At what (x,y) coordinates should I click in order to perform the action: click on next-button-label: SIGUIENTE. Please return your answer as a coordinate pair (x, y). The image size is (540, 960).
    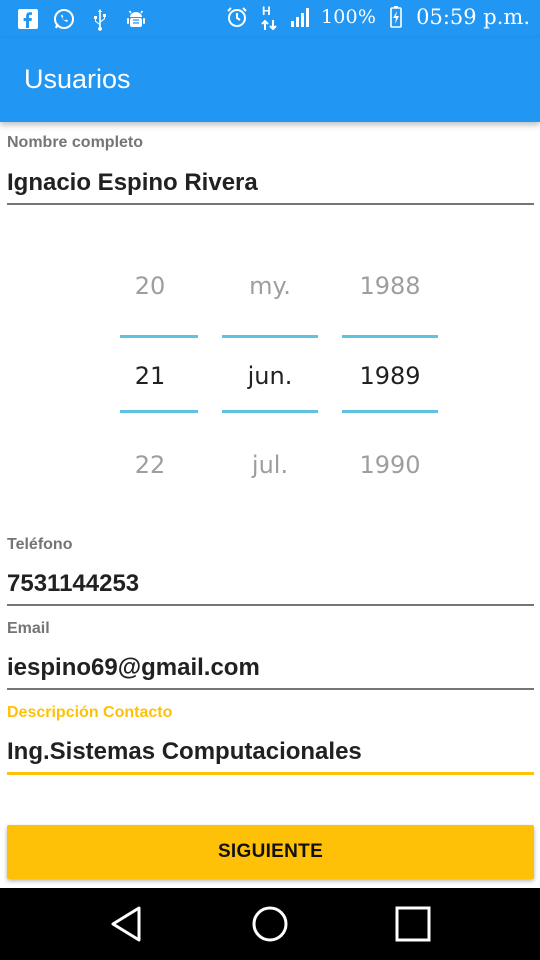
    Looking at the image, I should click on (270, 851).